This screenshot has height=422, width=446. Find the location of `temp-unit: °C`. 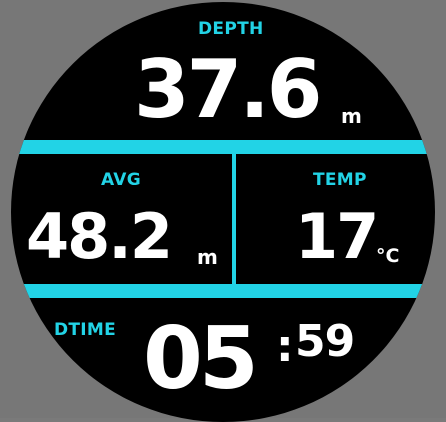

temp-unit: °C is located at coordinates (388, 256).